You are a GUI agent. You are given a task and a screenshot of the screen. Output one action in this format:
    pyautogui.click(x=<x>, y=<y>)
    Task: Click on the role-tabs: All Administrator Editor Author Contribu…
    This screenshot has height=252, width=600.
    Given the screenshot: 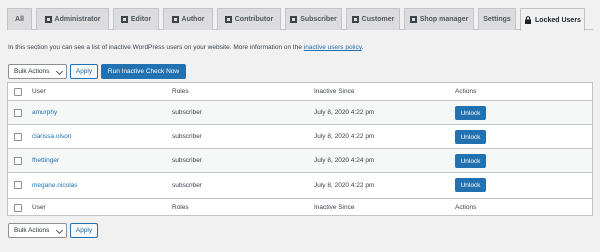 What is the action you would take?
    pyautogui.click(x=300, y=19)
    